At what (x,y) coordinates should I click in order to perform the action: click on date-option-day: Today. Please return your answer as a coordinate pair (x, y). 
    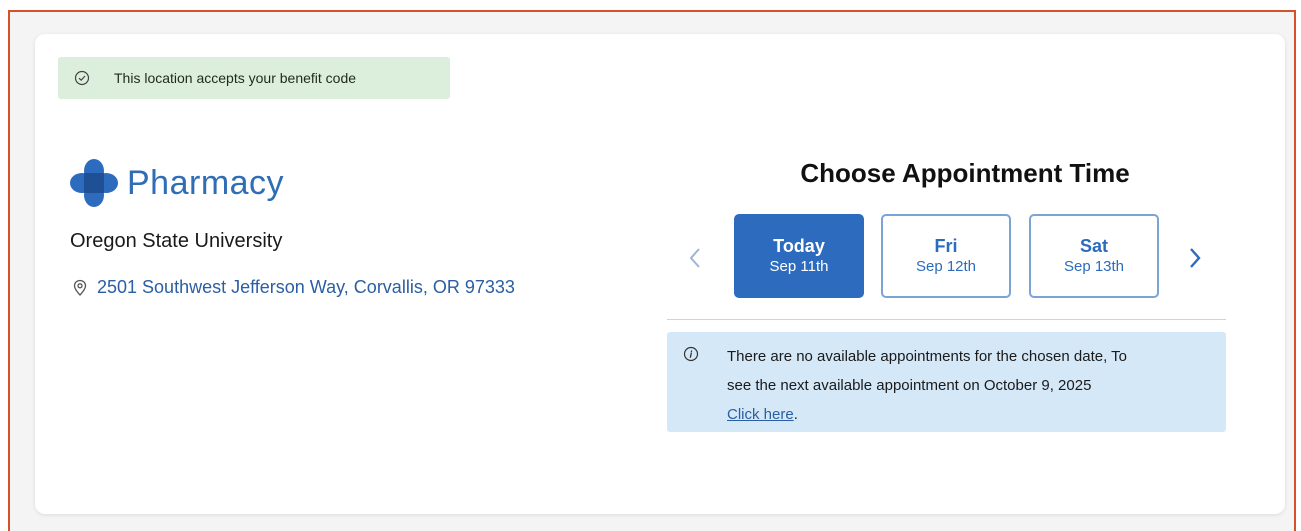
    Looking at the image, I should click on (799, 246).